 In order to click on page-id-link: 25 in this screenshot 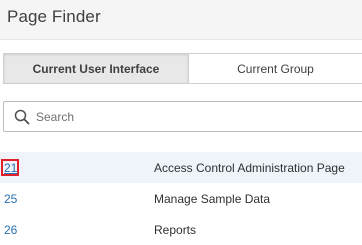, I will do `click(10, 199)`.